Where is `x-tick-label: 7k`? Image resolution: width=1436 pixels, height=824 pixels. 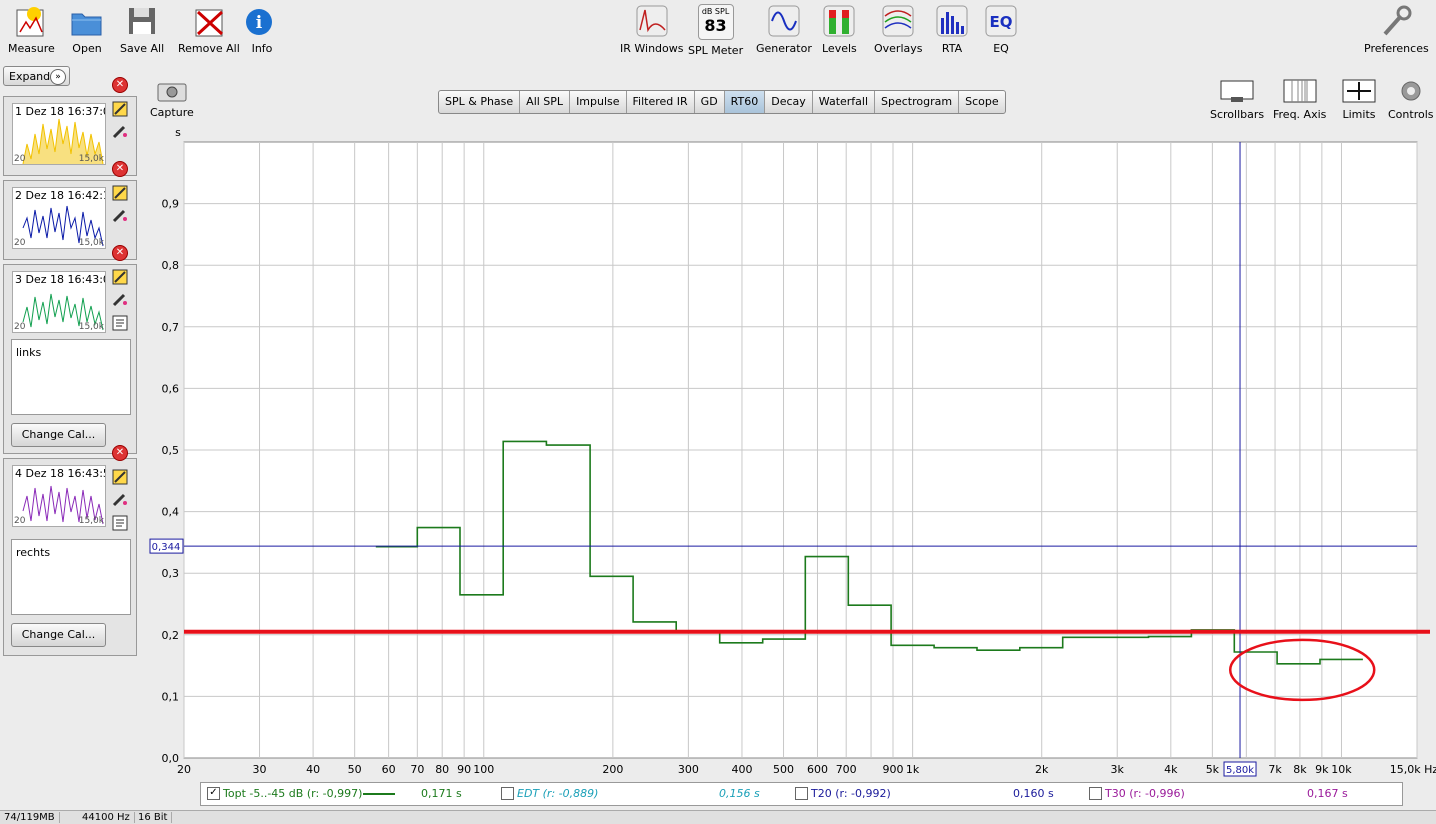
x-tick-label: 7k is located at coordinates (1275, 769).